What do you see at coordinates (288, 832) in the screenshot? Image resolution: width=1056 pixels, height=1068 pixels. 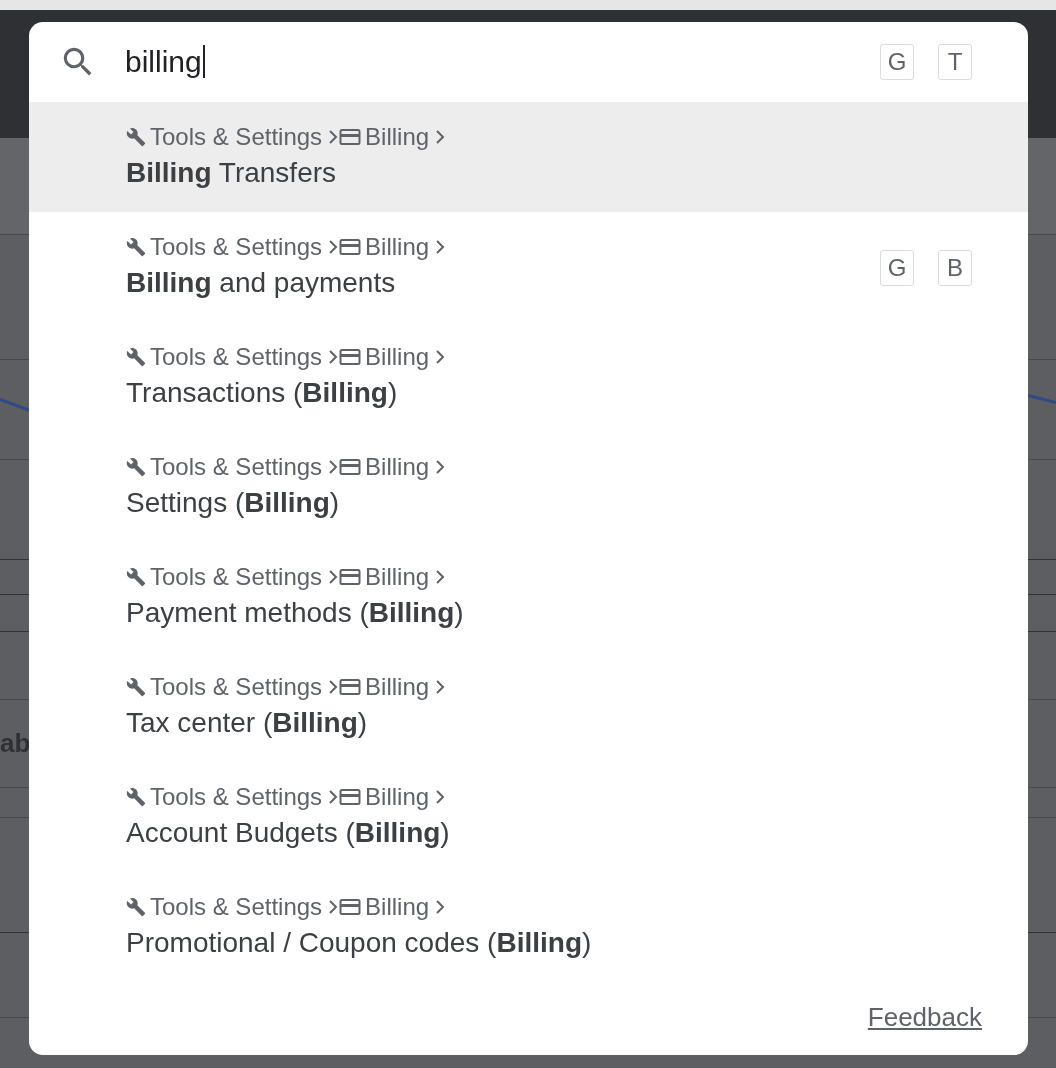 I see `result-title: Account Budgets (Billing)` at bounding box center [288, 832].